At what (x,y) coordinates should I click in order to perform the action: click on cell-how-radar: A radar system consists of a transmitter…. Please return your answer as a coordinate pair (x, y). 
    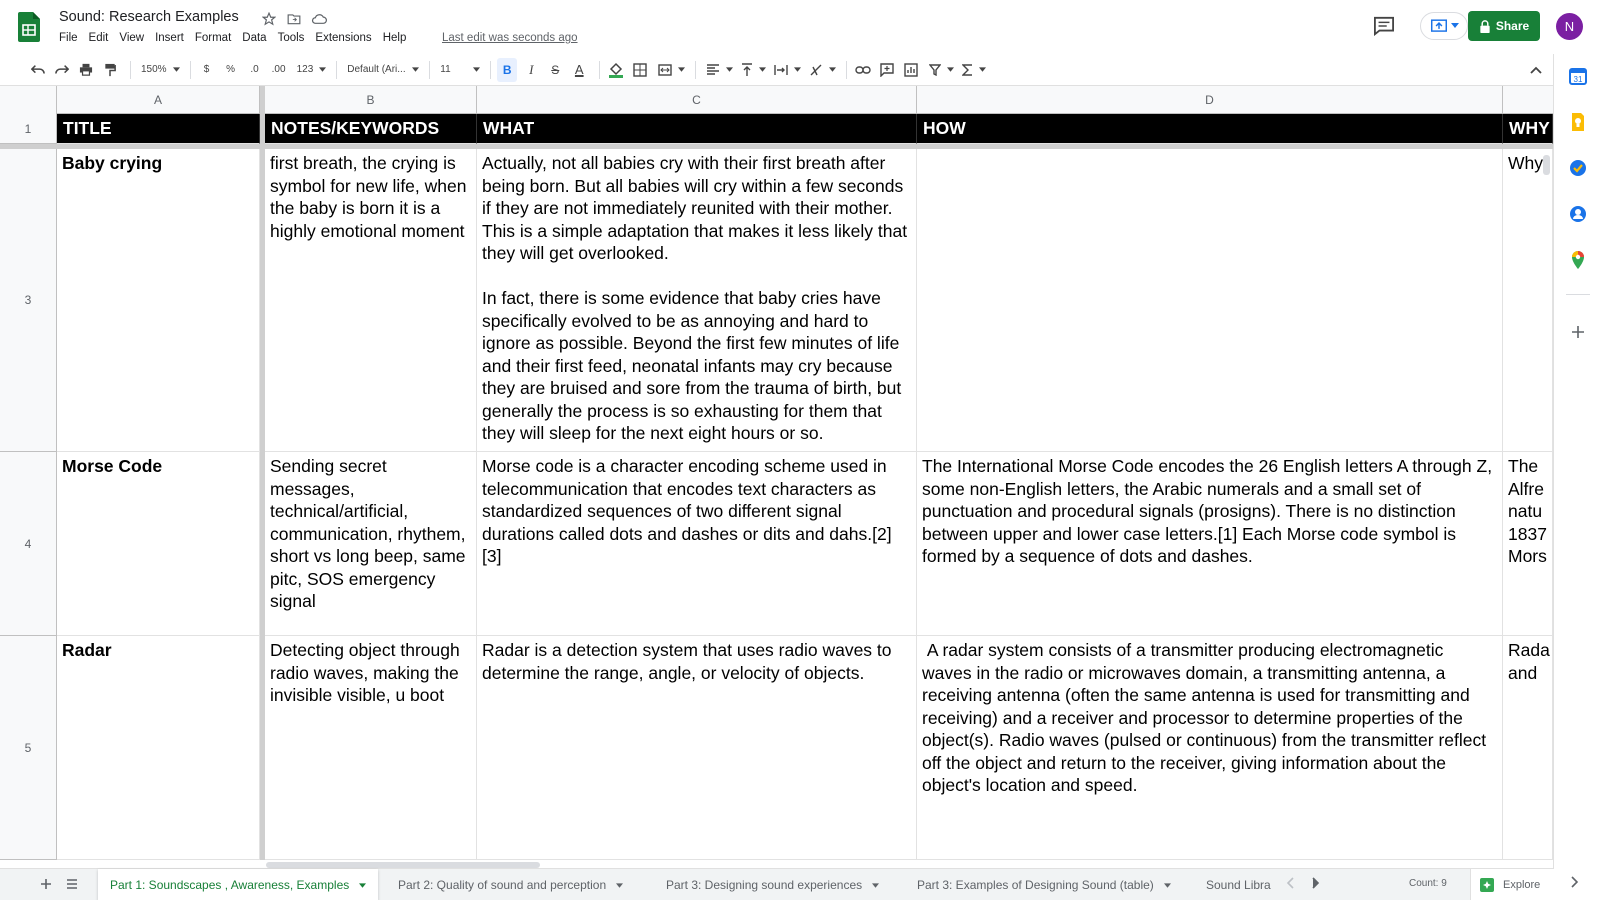
    Looking at the image, I should click on (1210, 748).